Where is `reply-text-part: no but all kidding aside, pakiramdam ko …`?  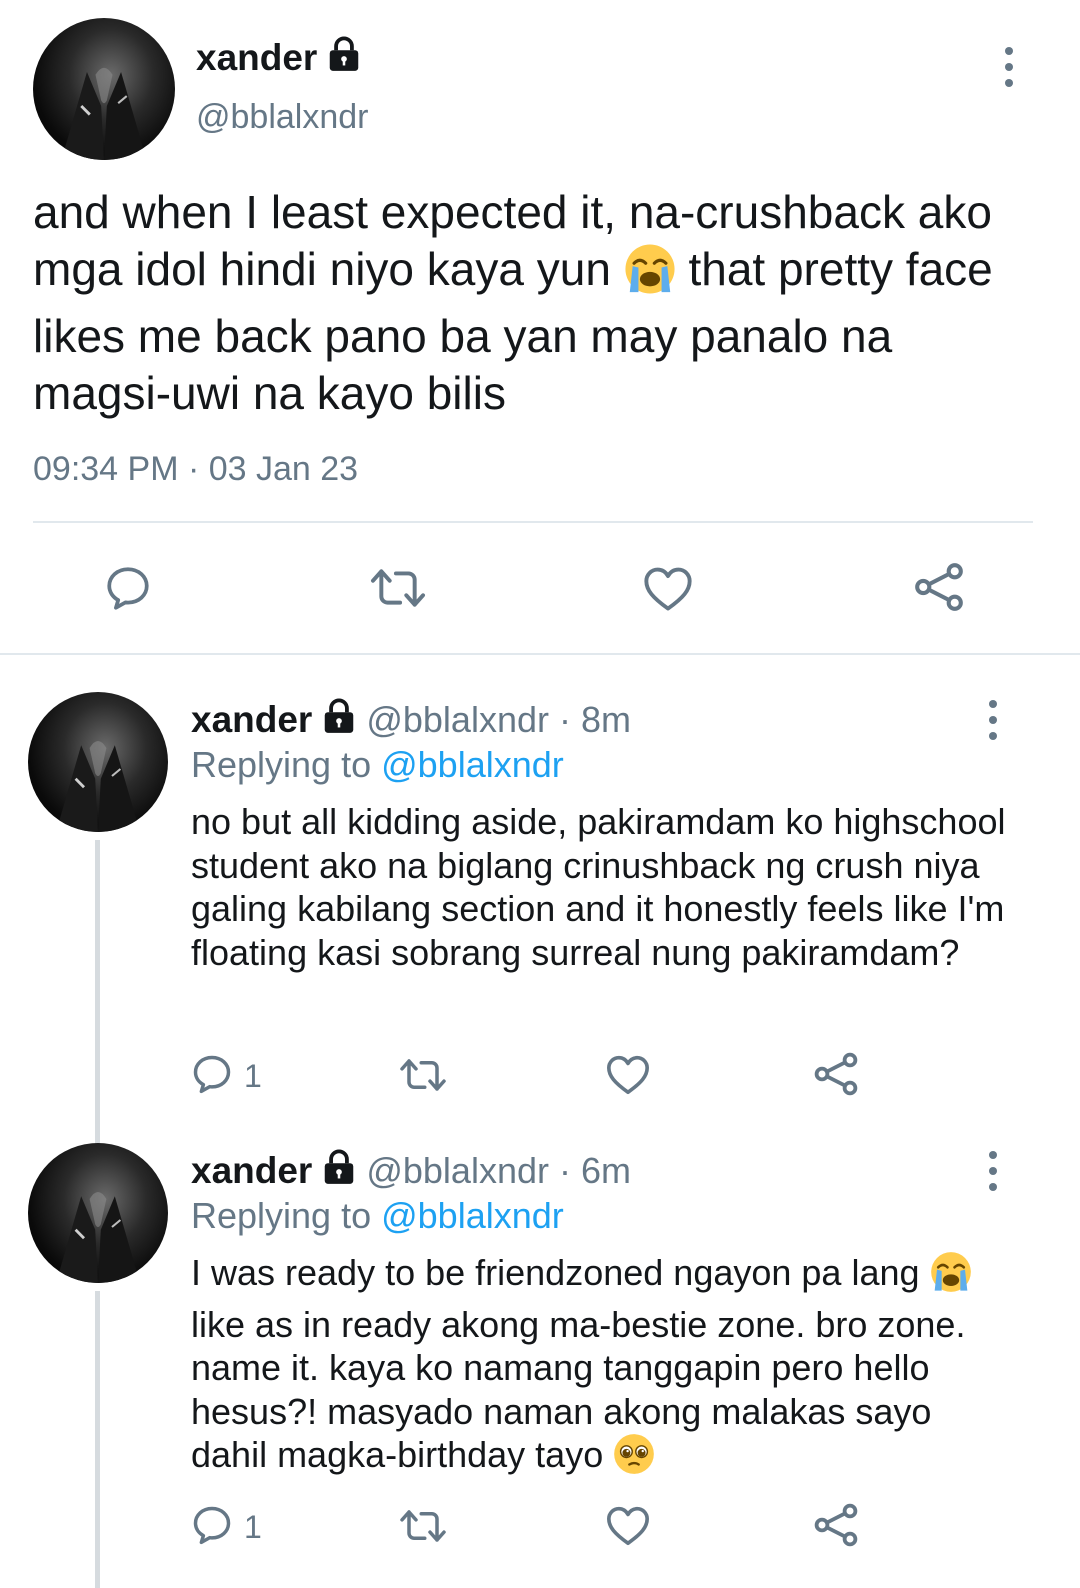
reply-text-part: no but all kidding aside, pakiramdam ko … is located at coordinates (598, 887).